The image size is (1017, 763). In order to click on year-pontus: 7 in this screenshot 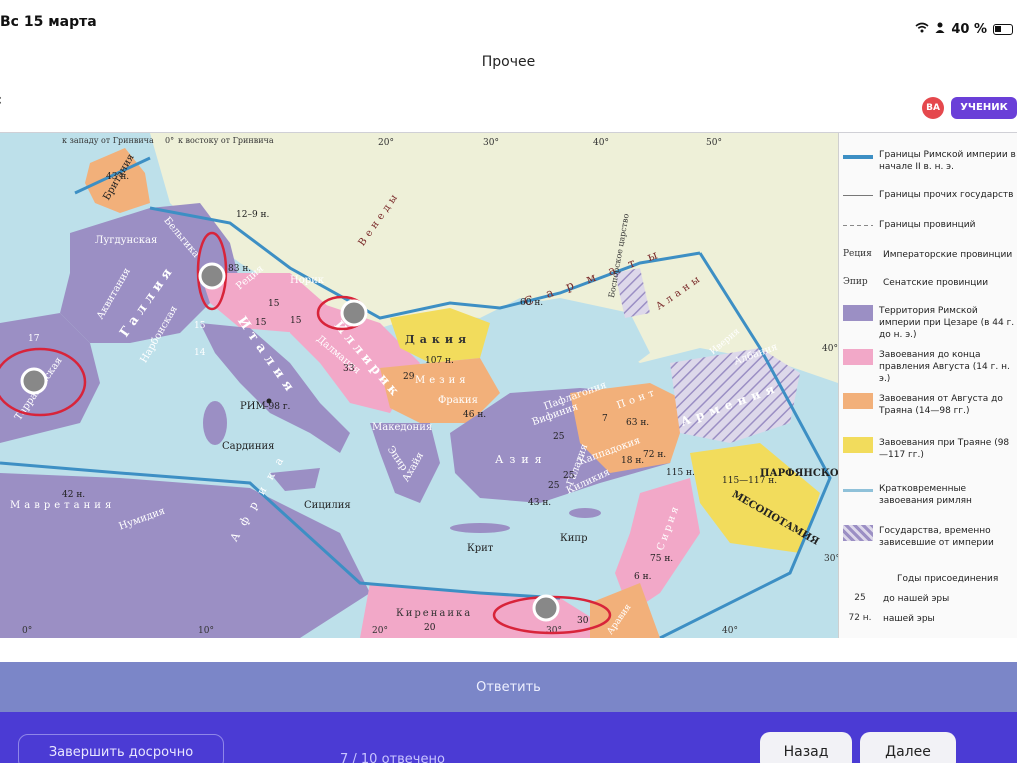, I will do `click(605, 419)`.